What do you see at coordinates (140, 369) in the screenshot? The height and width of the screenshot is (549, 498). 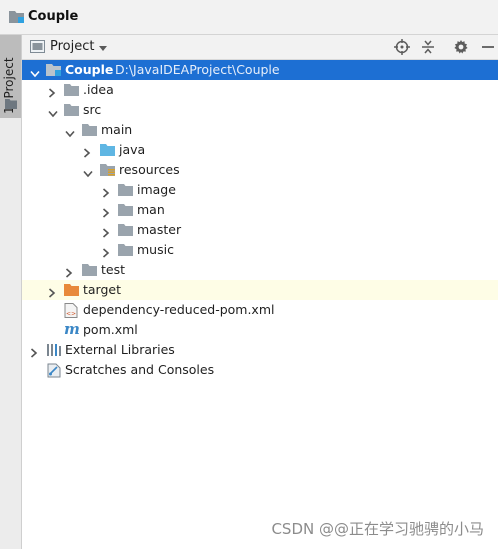 I see `node-label: Scratches and Consoles` at bounding box center [140, 369].